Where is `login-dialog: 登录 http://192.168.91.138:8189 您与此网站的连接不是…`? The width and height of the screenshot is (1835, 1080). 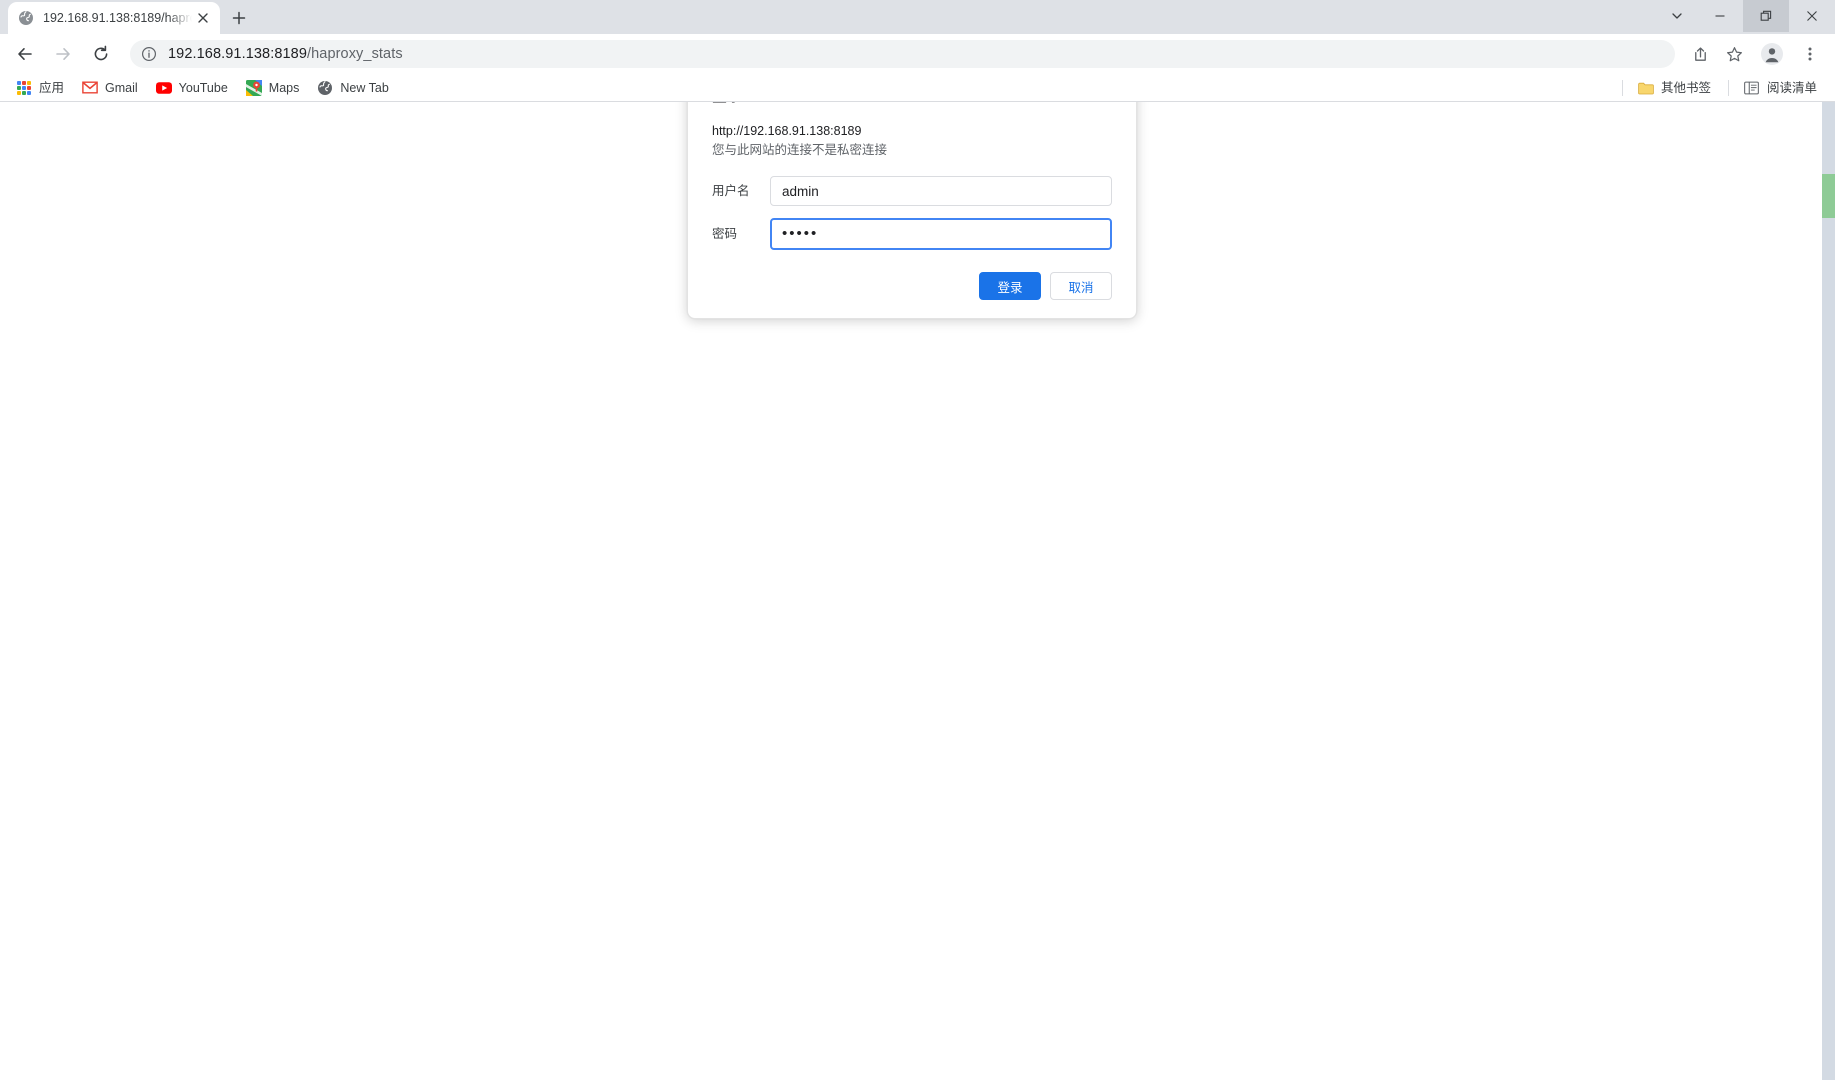 login-dialog: 登录 http://192.168.91.138:8189 您与此网站的连接不是… is located at coordinates (912, 210).